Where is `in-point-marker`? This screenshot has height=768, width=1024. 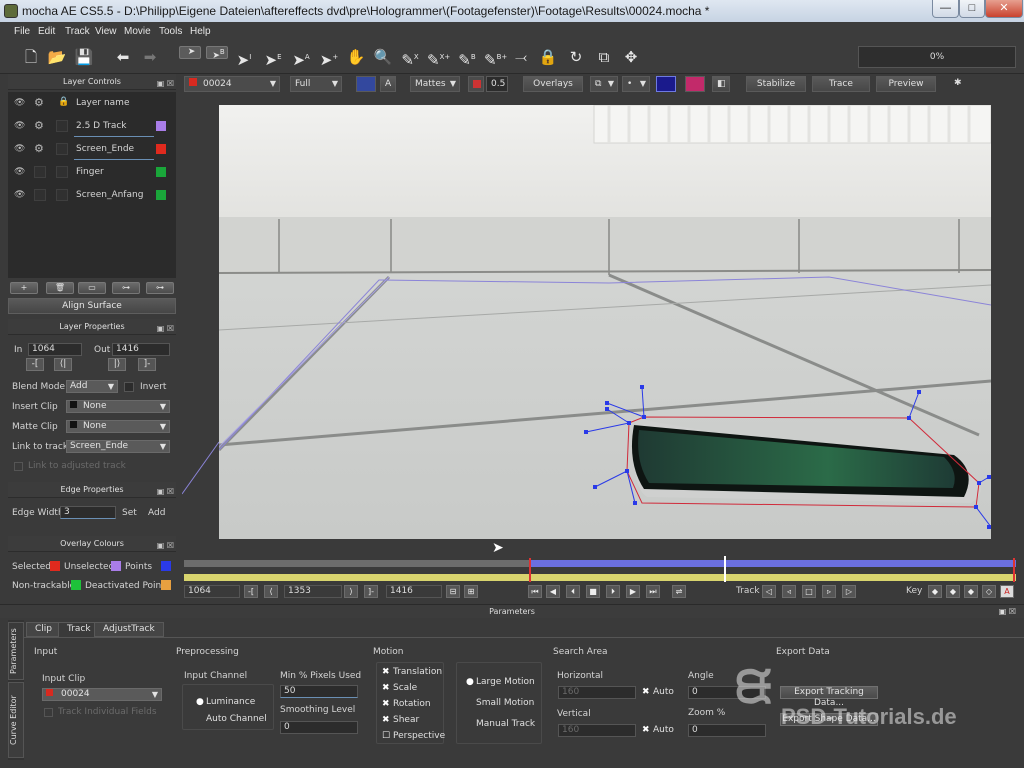 in-point-marker is located at coordinates (530, 570).